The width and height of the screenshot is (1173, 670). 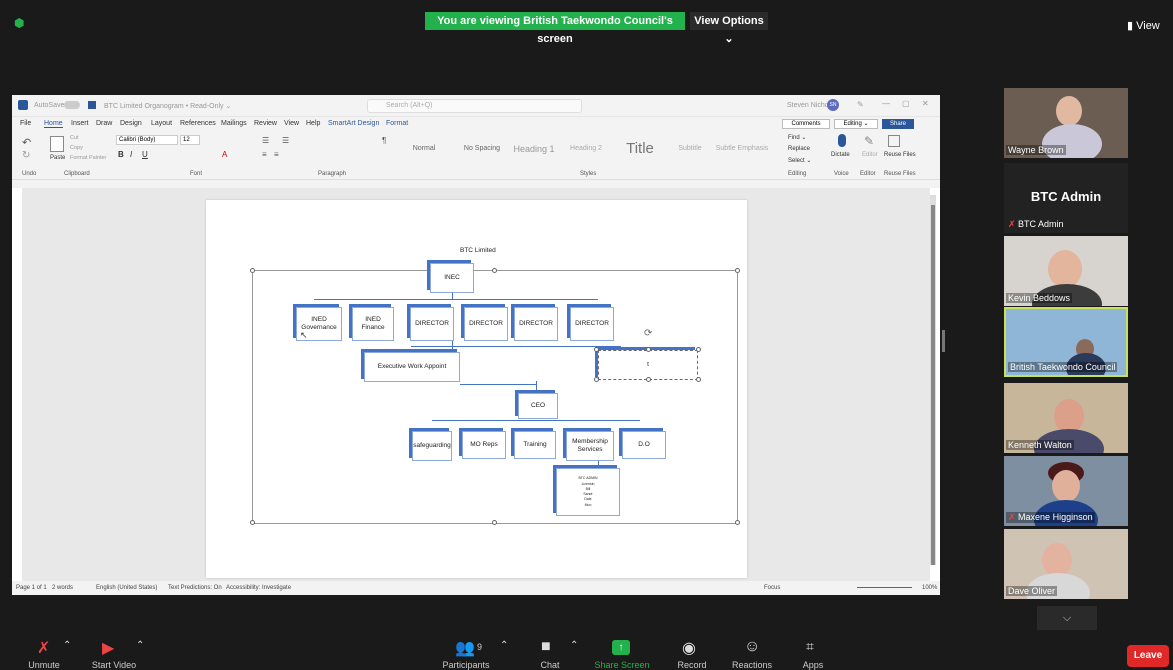 What do you see at coordinates (412, 367) in the screenshot?
I see `node-executive-work-appoint: Executive Work Appoint` at bounding box center [412, 367].